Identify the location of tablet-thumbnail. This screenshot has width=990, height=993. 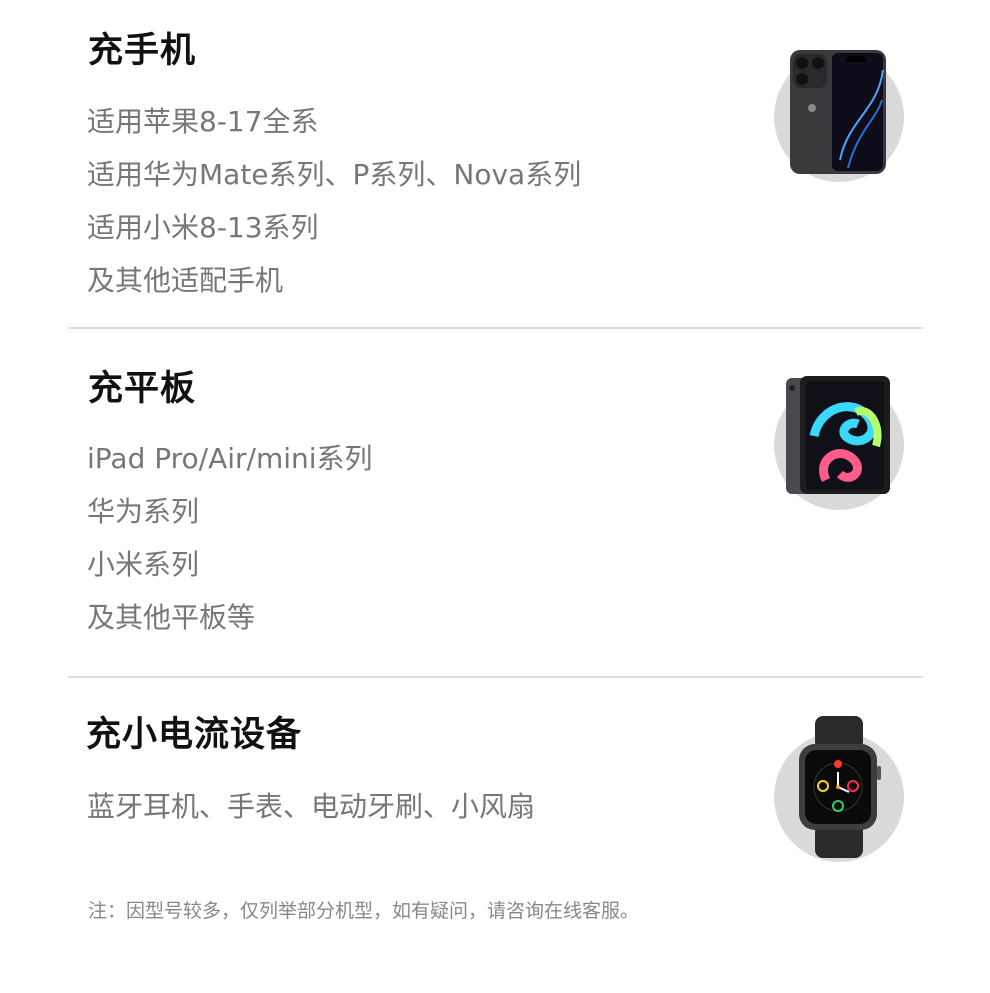
(839, 443).